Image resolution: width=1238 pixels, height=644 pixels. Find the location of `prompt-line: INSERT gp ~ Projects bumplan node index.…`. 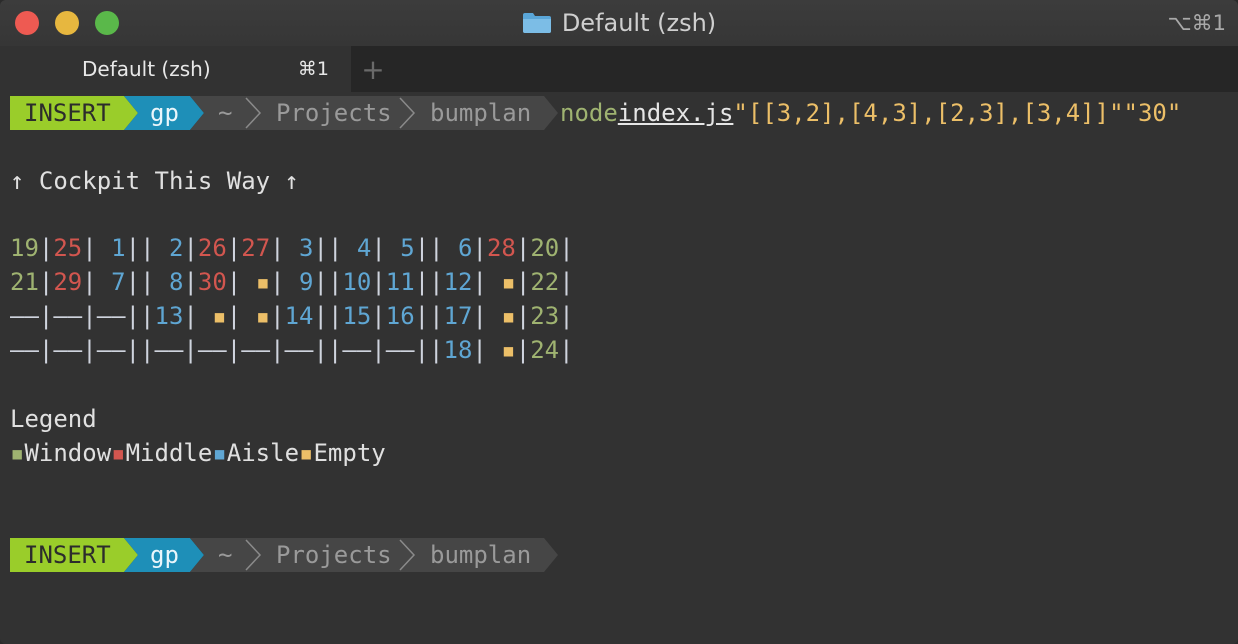

prompt-line: INSERT gp ~ Projects bumplan node index.… is located at coordinates (620, 113).